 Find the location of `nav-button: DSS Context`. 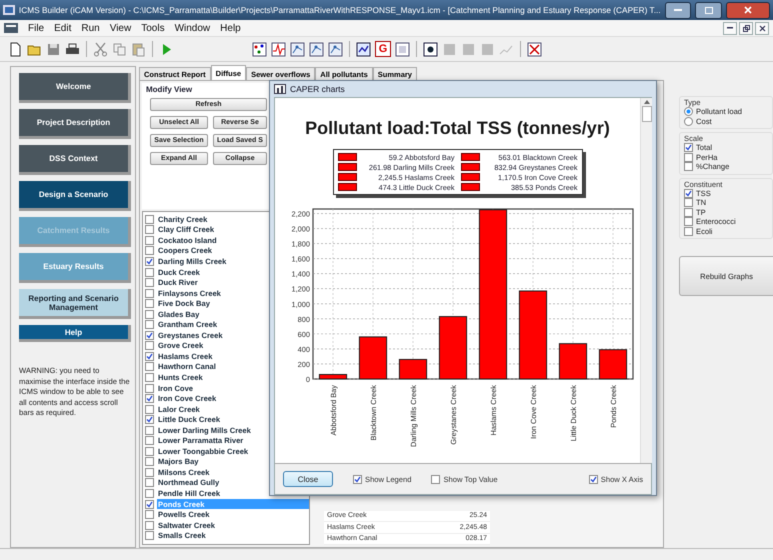

nav-button: DSS Context is located at coordinates (75, 160).